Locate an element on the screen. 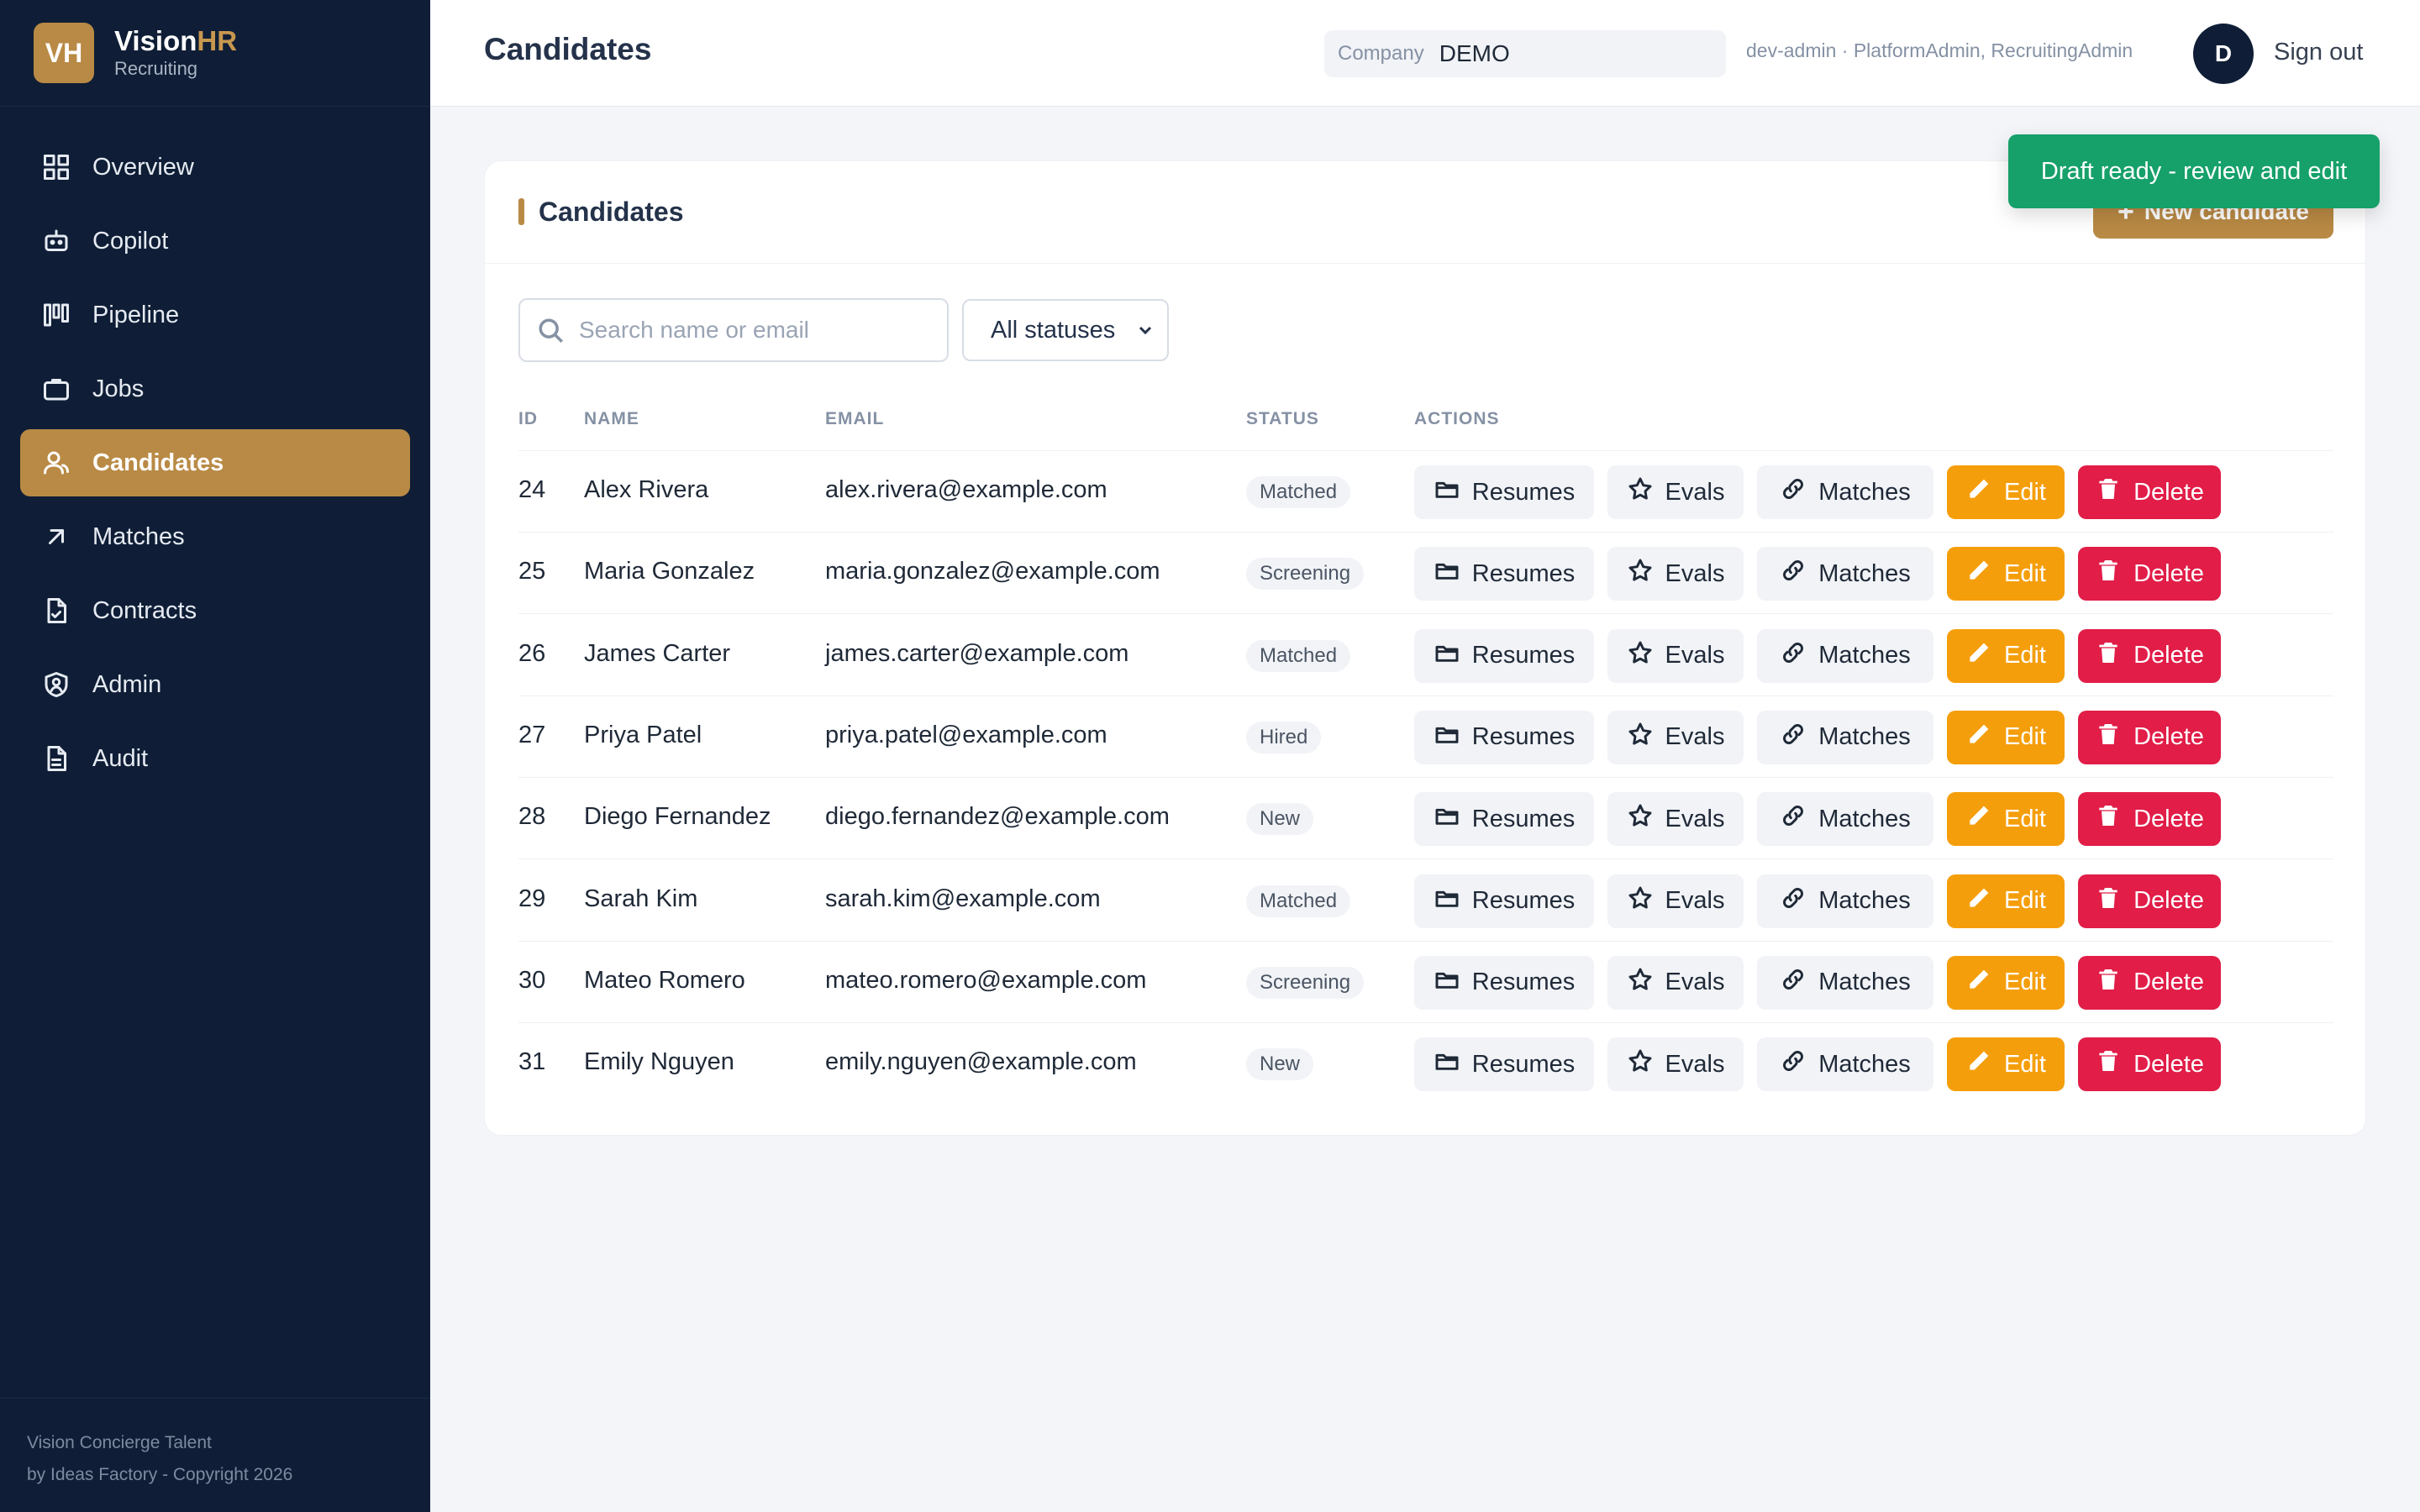  candidate-name: Mateo Romero is located at coordinates (664, 980).